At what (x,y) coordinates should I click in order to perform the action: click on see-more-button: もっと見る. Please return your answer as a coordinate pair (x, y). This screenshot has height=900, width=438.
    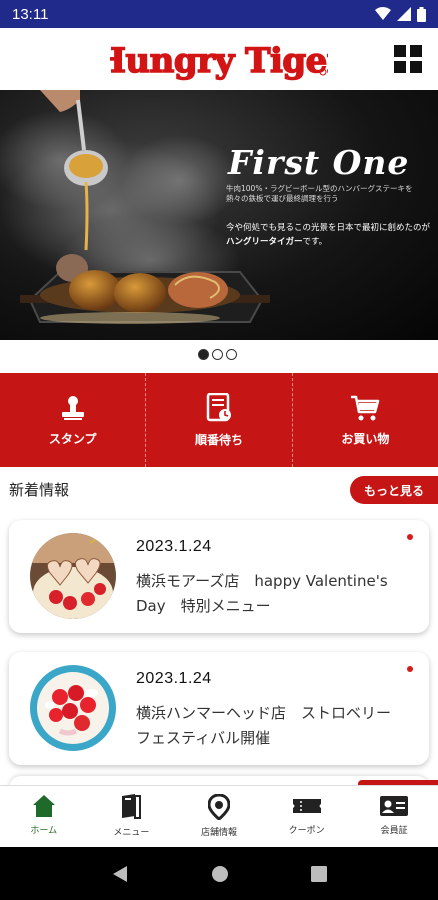
    Looking at the image, I should click on (394, 490).